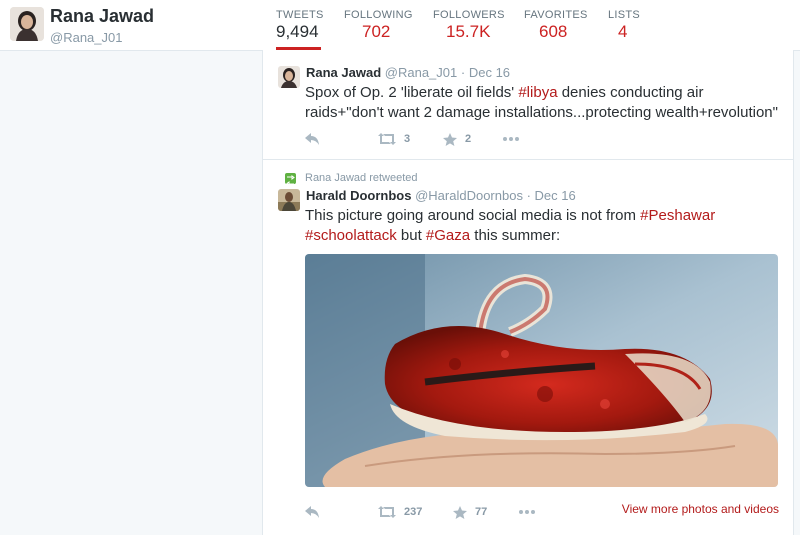 Image resolution: width=800 pixels, height=535 pixels. I want to click on hashtag-link: #schoolattack, so click(351, 235).